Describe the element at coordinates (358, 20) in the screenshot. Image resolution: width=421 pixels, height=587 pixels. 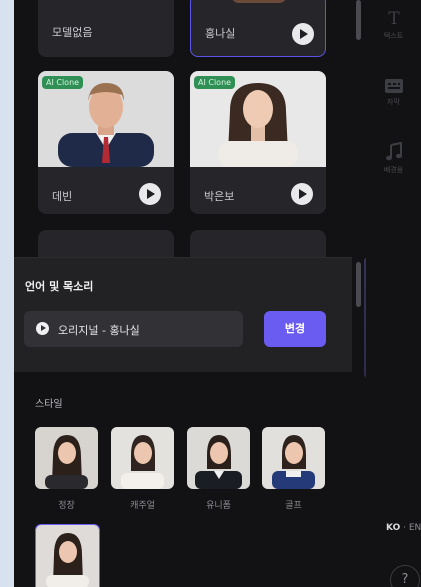
I see `scroll-thumb-top` at that location.